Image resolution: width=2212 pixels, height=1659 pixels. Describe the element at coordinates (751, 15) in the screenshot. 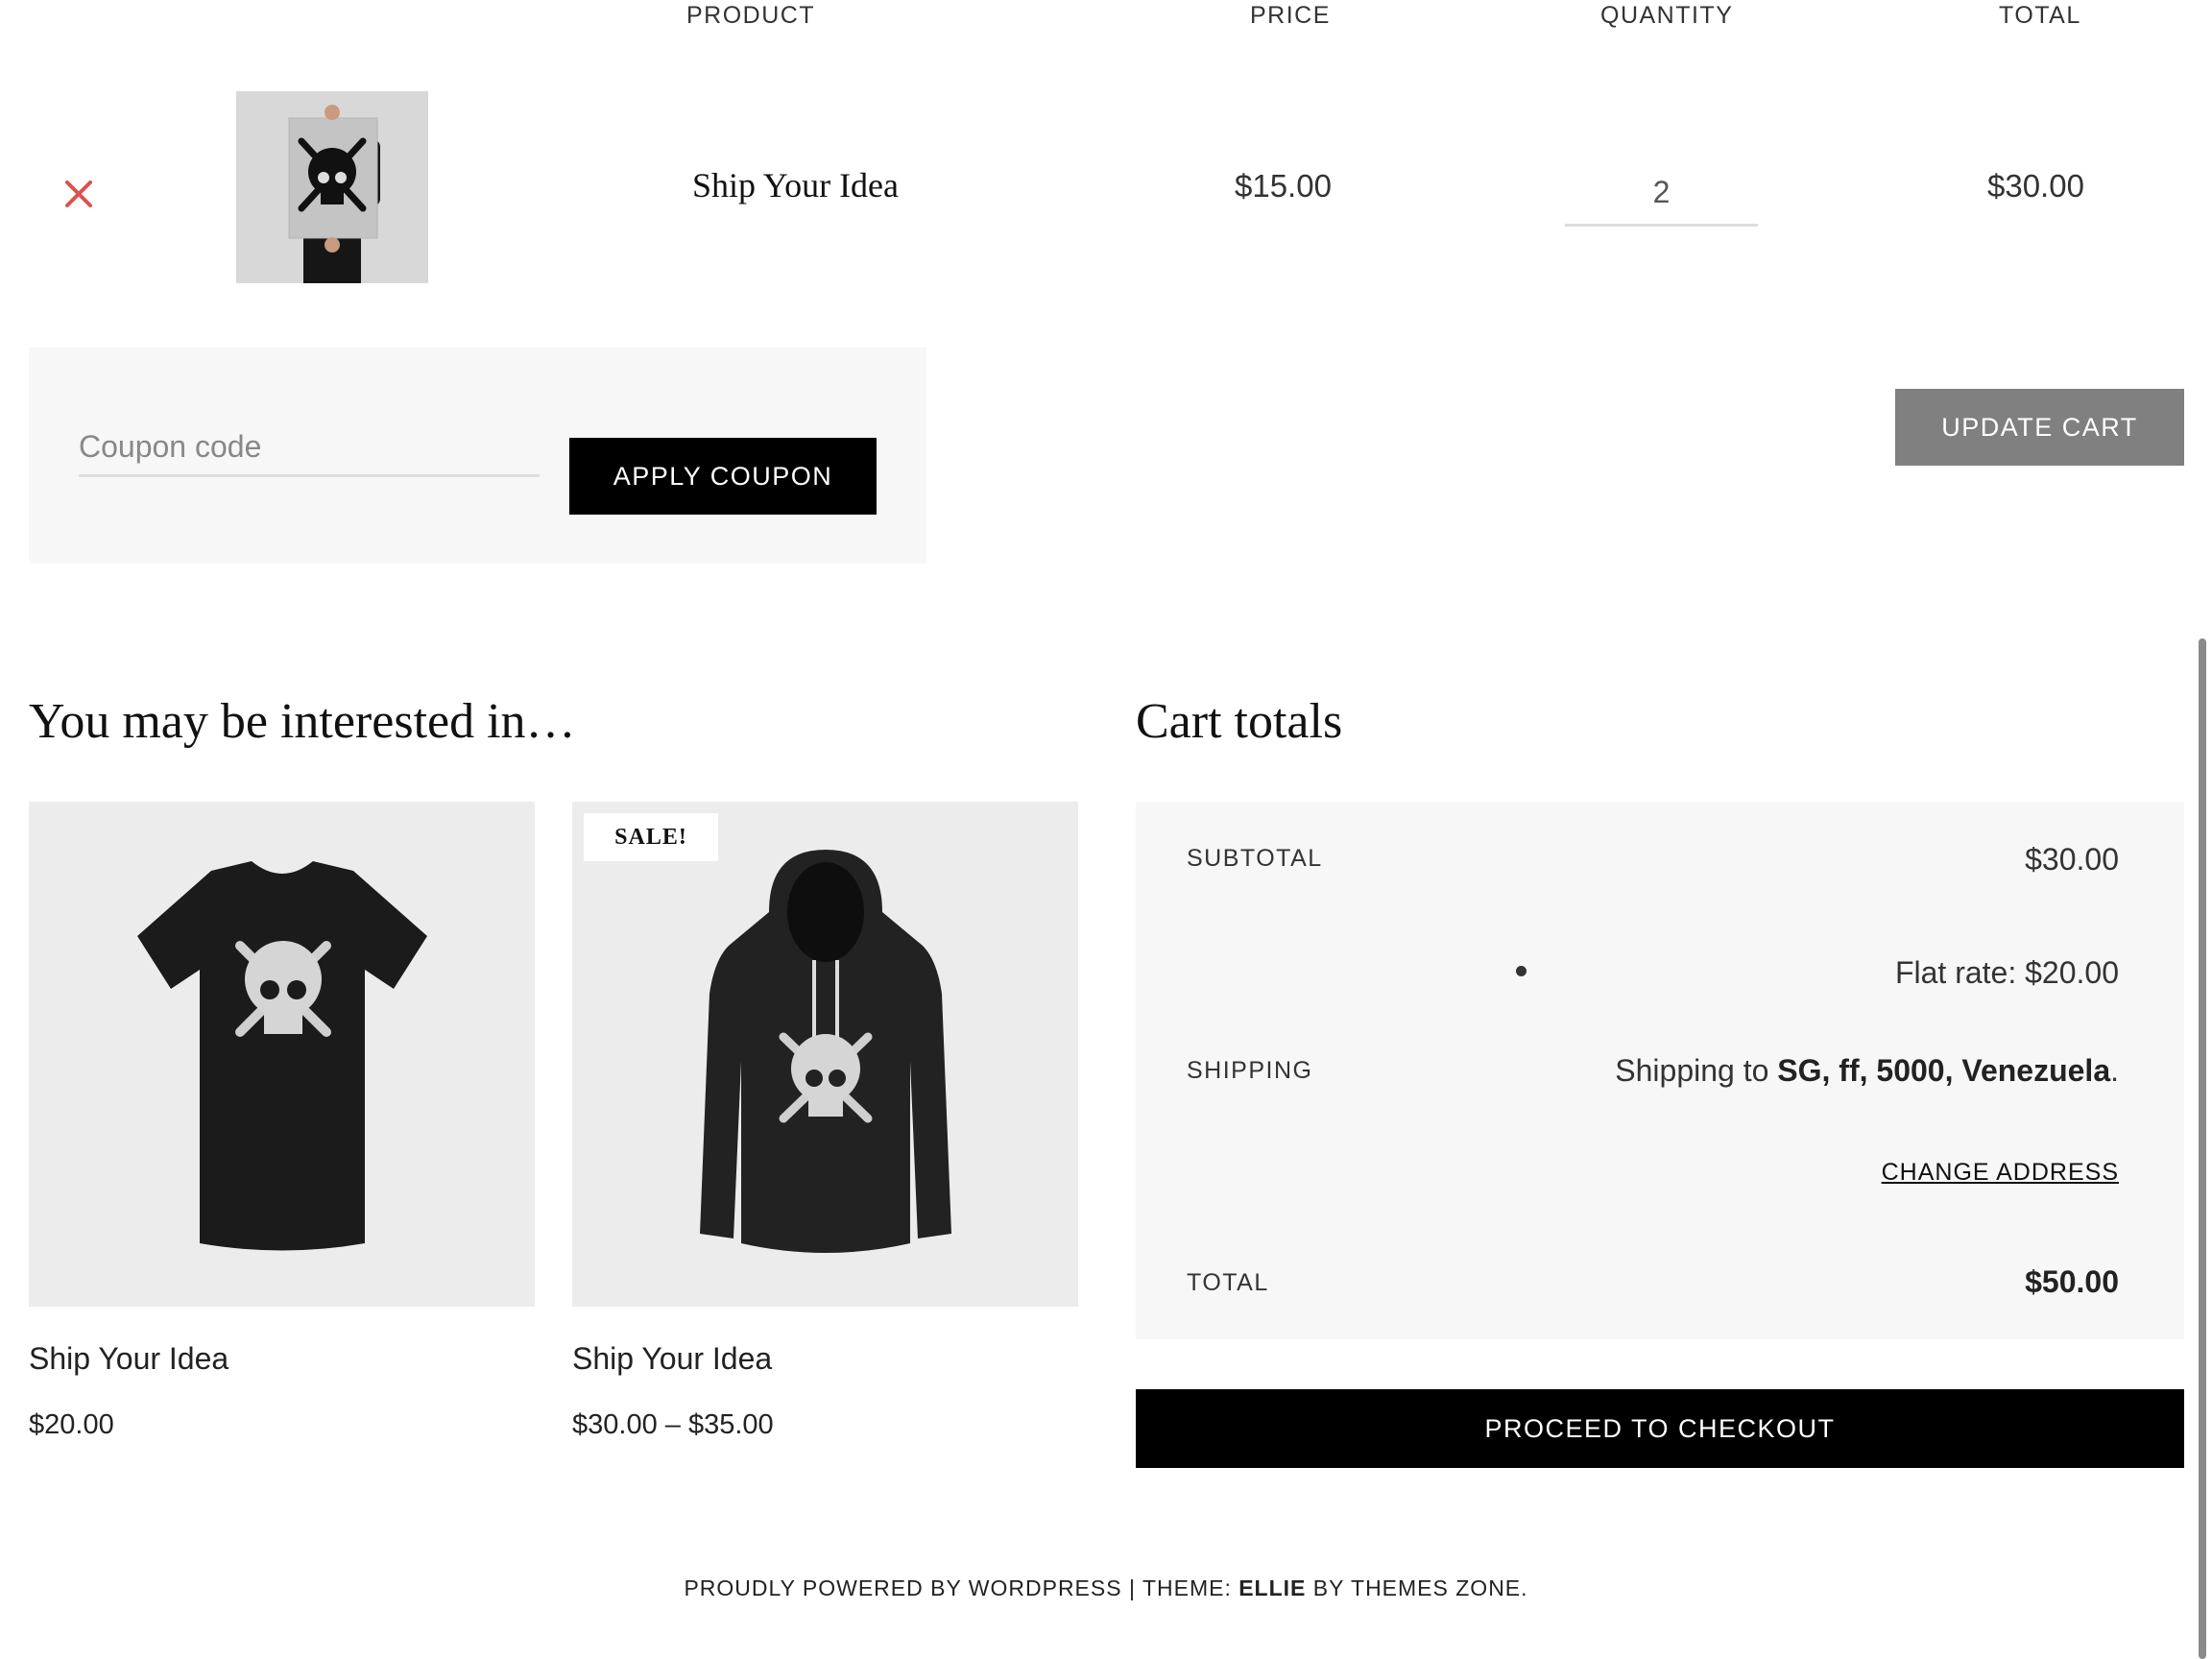

I see `header-product: PRODUCT` at that location.